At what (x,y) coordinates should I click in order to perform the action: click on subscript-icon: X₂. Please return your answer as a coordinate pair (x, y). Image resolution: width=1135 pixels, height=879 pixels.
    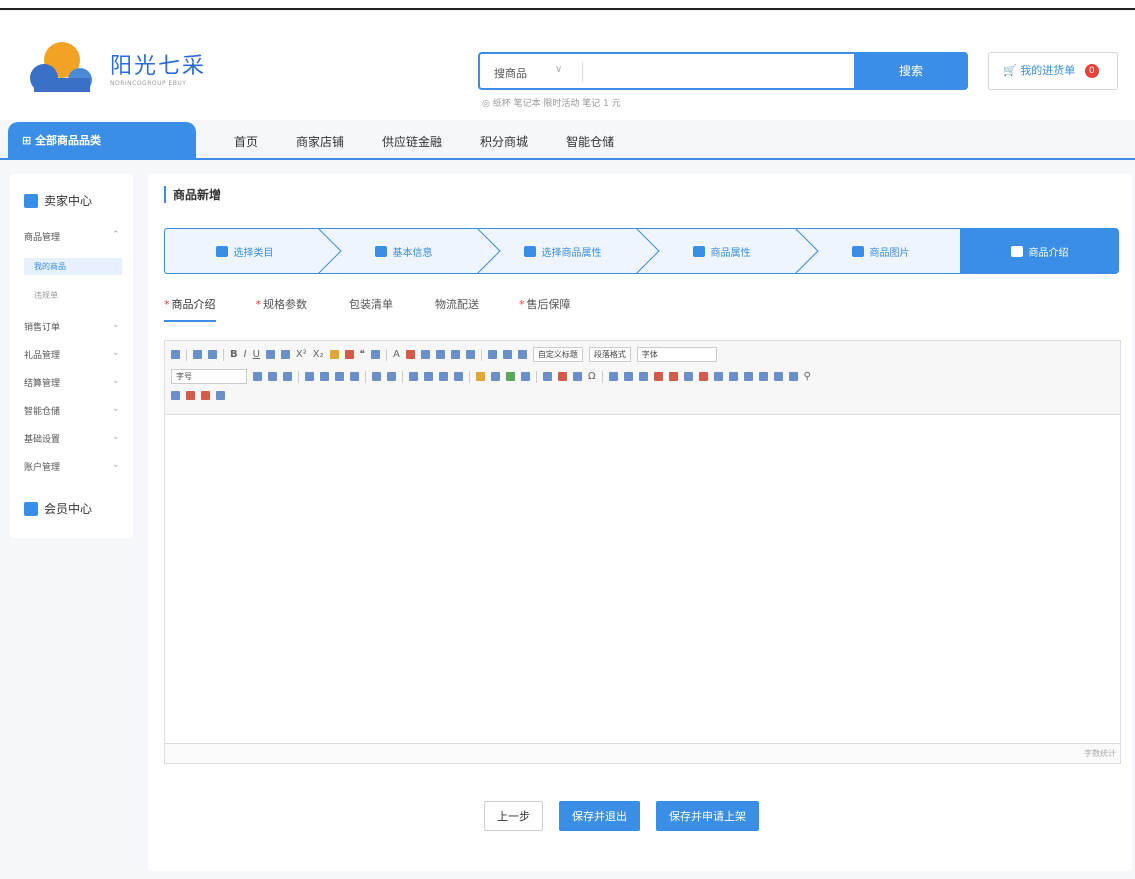
    Looking at the image, I should click on (318, 354).